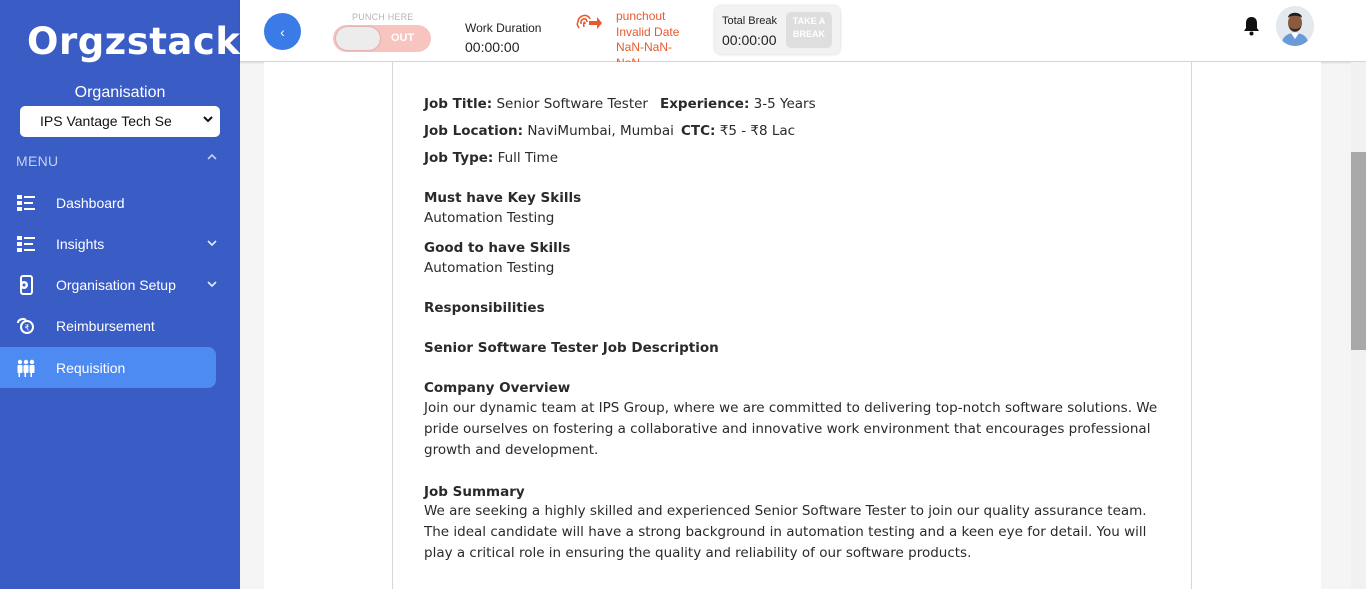  I want to click on good-skills-title: Good to have Skills, so click(497, 248).